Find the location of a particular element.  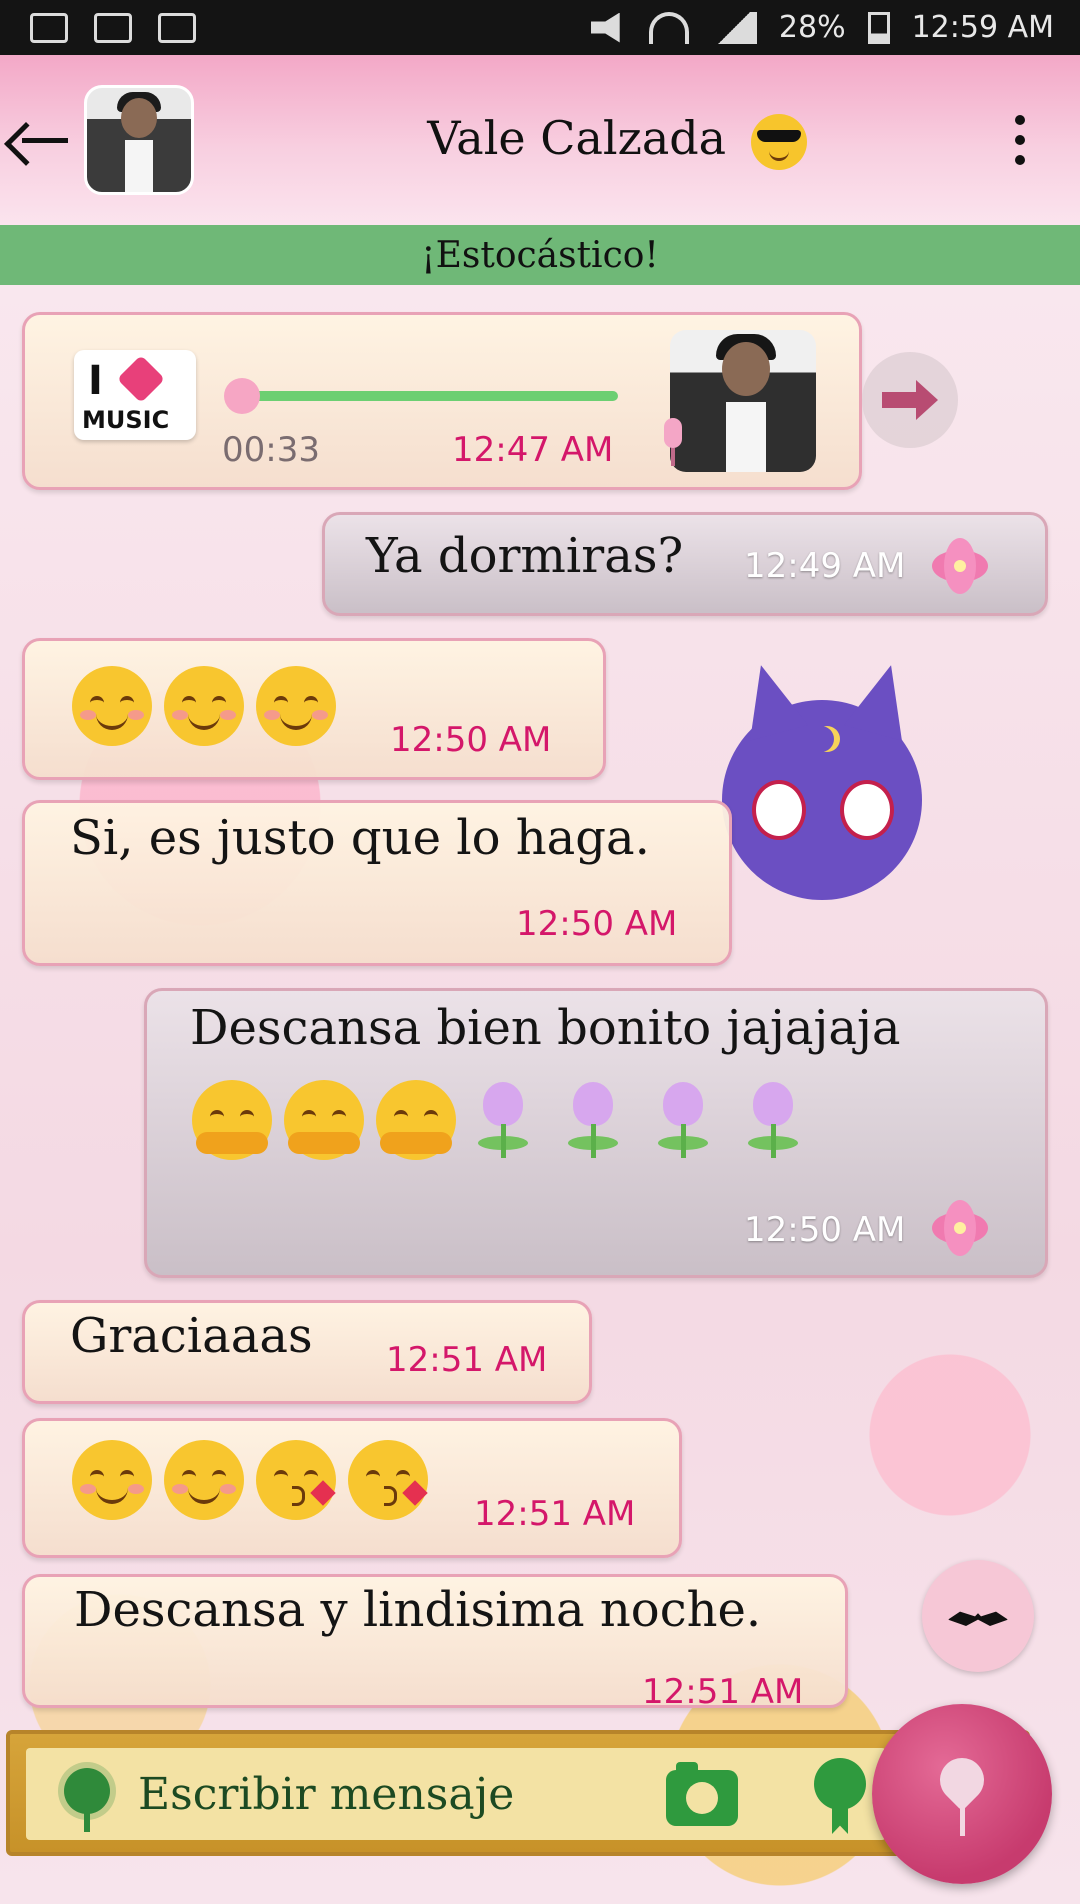

contact-avatar is located at coordinates (139, 140).